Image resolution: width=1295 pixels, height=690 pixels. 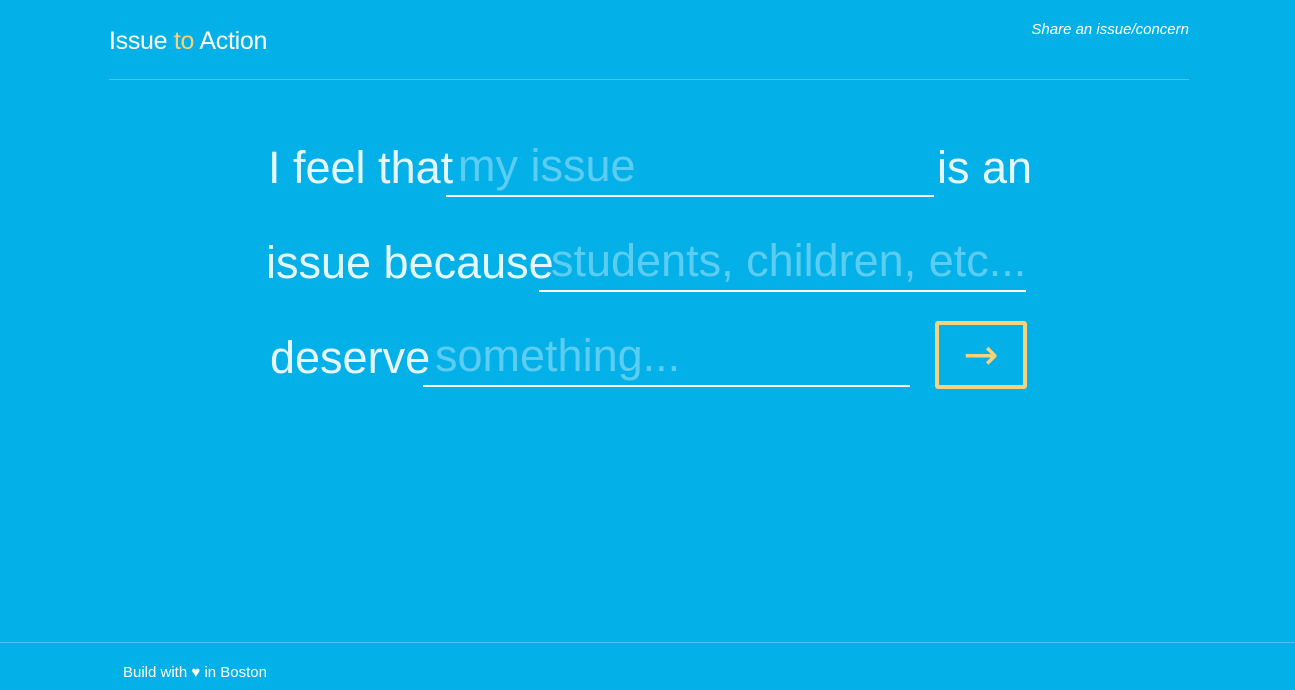 I want to click on arrow-right-icon: →, so click(x=981, y=354).